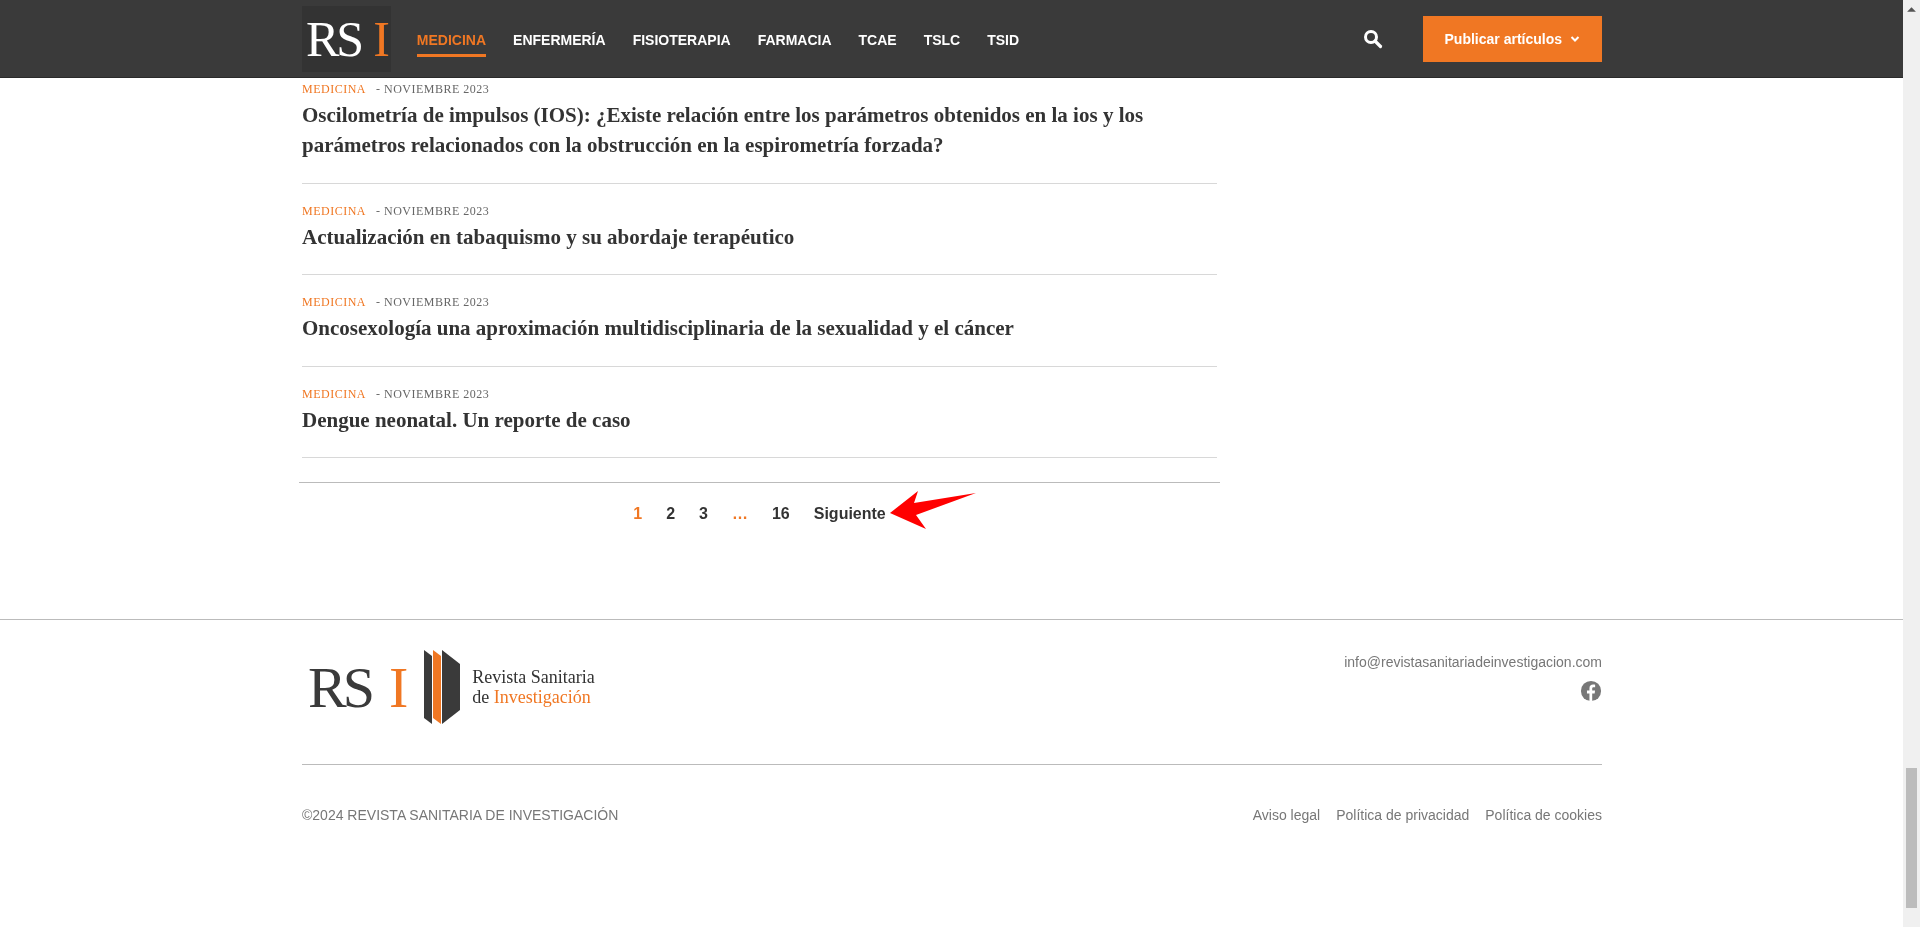  Describe the element at coordinates (681, 41) in the screenshot. I see `nav-tab: FISIOTERAPIA` at that location.